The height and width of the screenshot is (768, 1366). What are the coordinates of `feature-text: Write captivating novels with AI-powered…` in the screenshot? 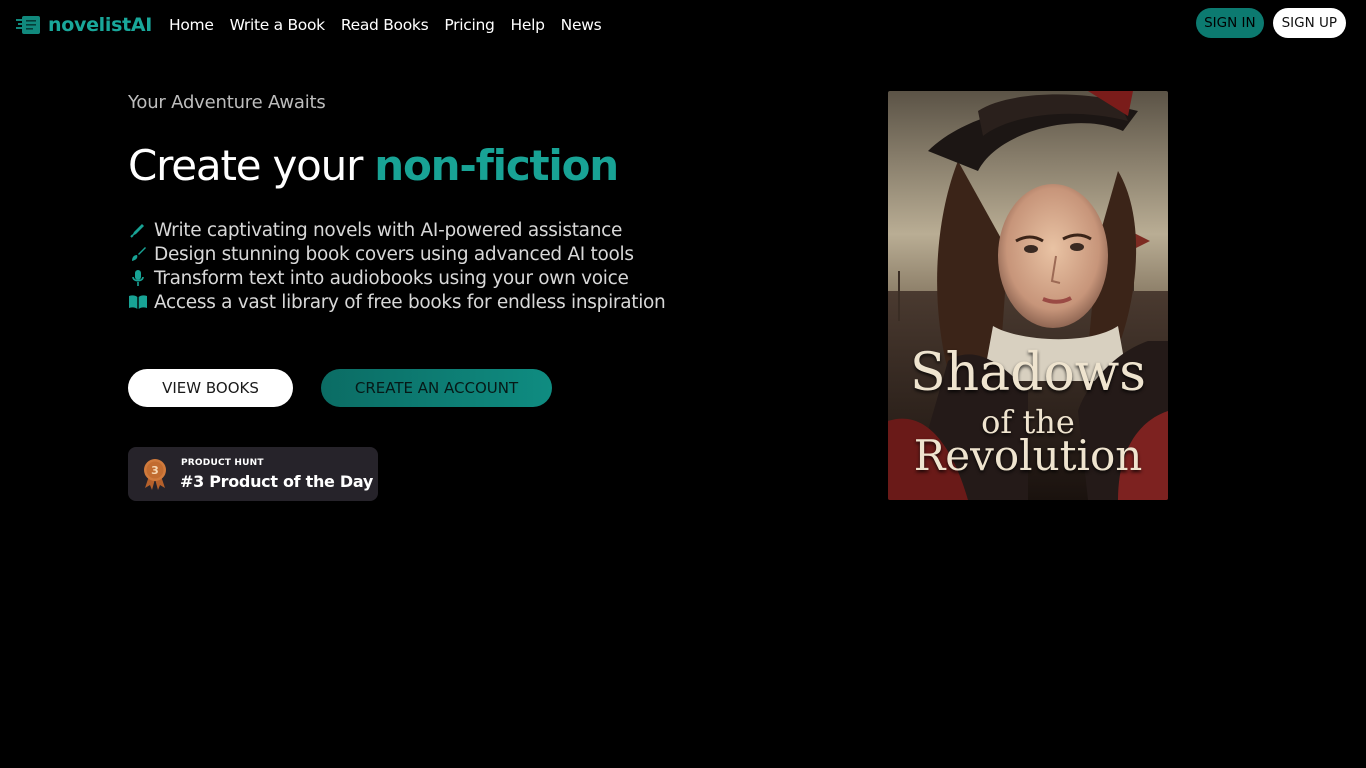 It's located at (388, 230).